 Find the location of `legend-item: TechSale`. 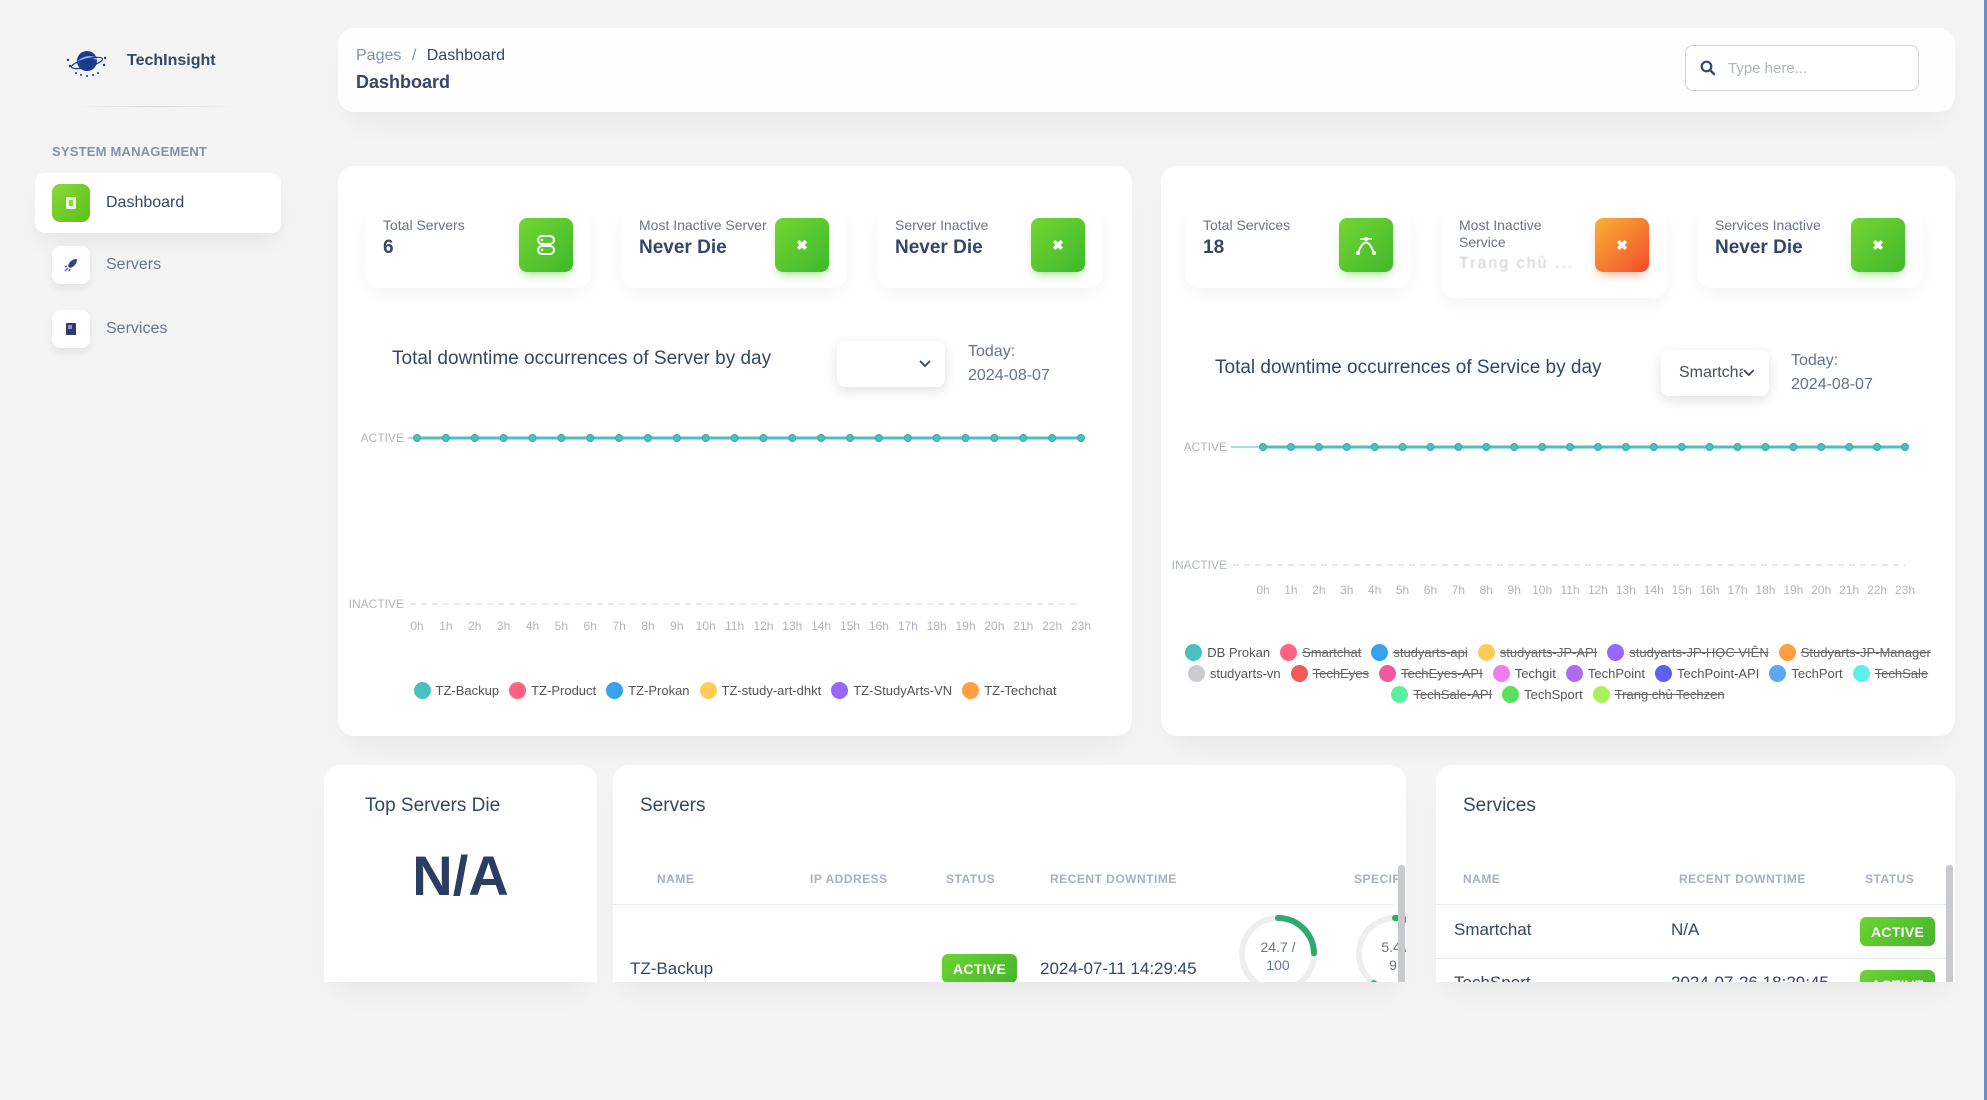

legend-item: TechSale is located at coordinates (1890, 673).